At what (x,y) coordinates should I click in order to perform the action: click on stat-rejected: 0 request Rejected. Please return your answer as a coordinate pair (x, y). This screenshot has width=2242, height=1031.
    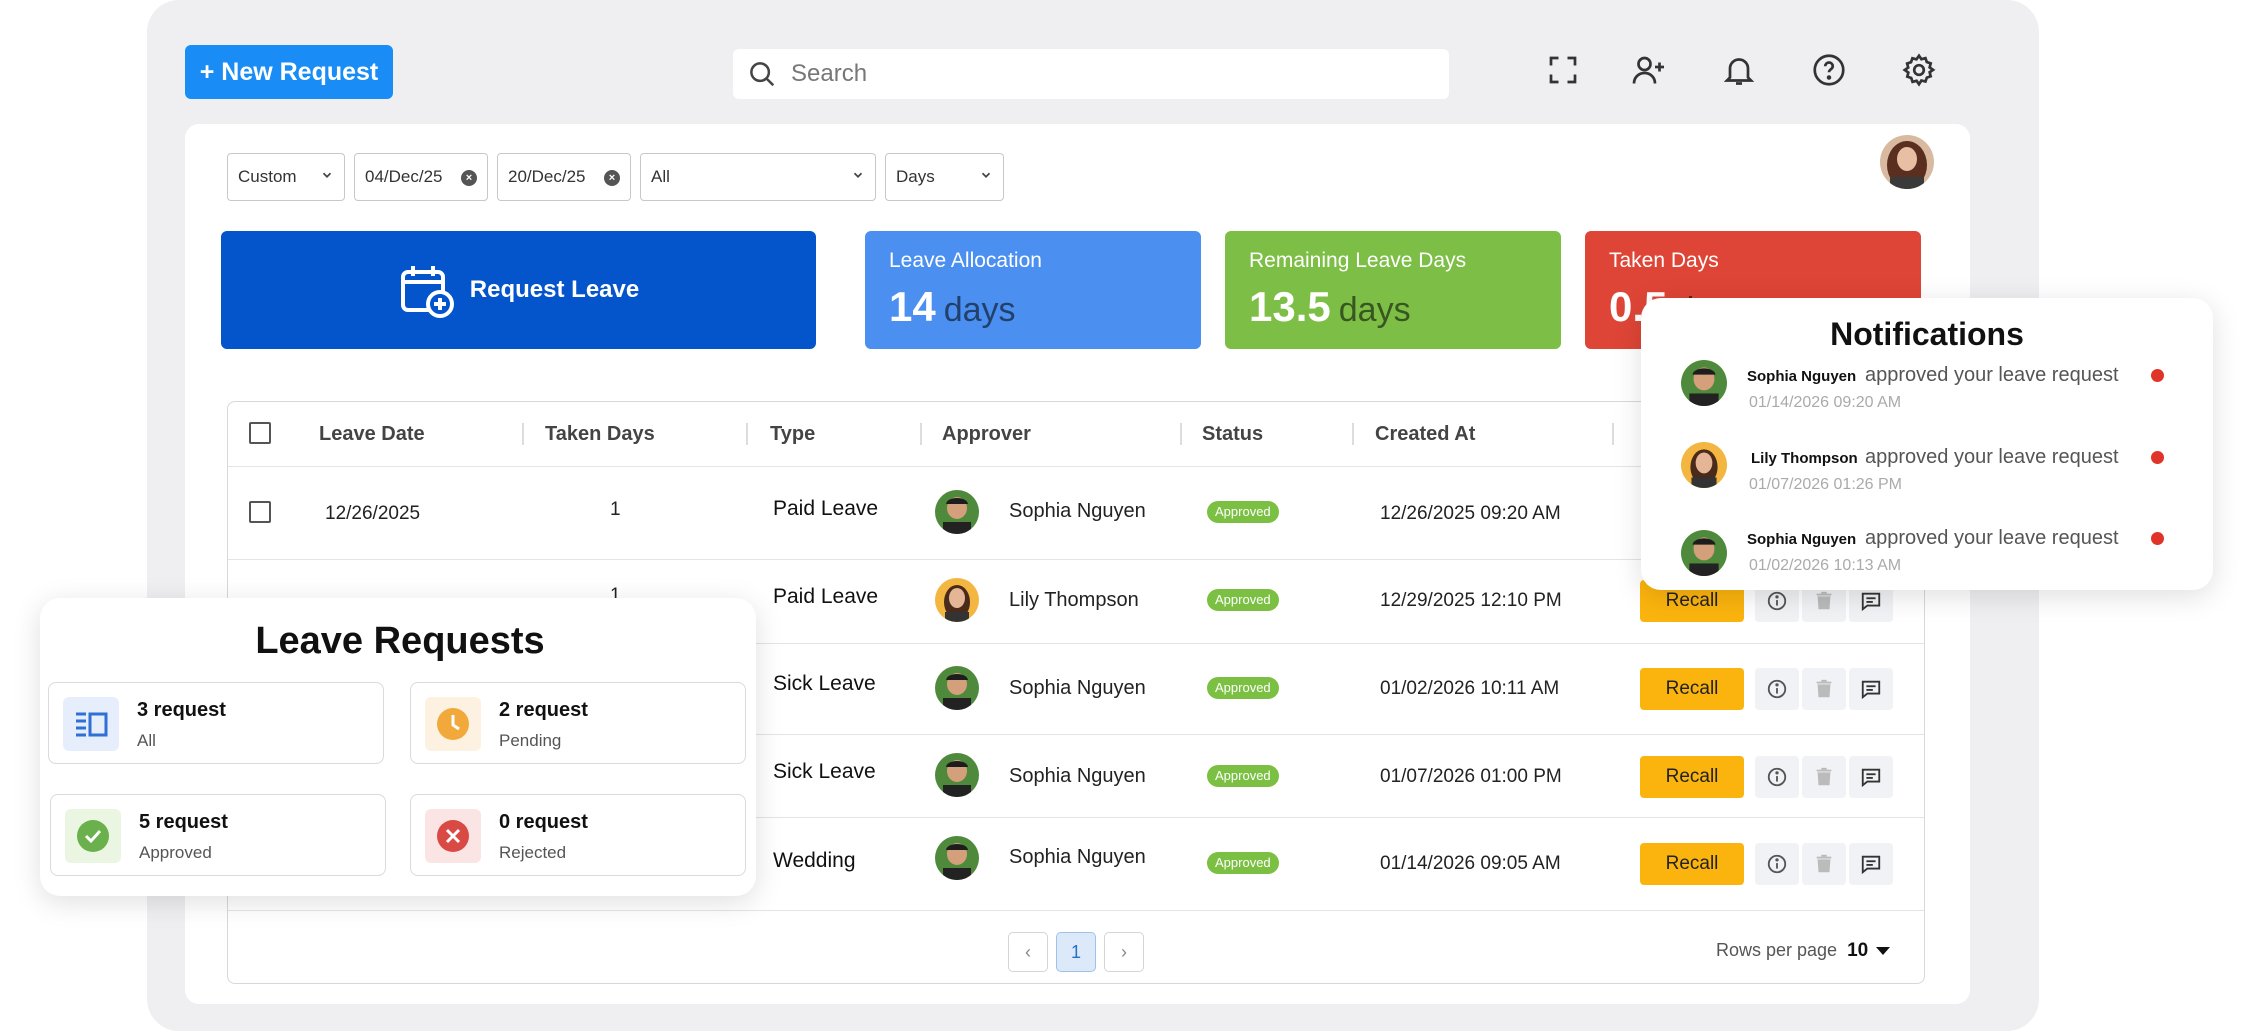
    Looking at the image, I should click on (578, 835).